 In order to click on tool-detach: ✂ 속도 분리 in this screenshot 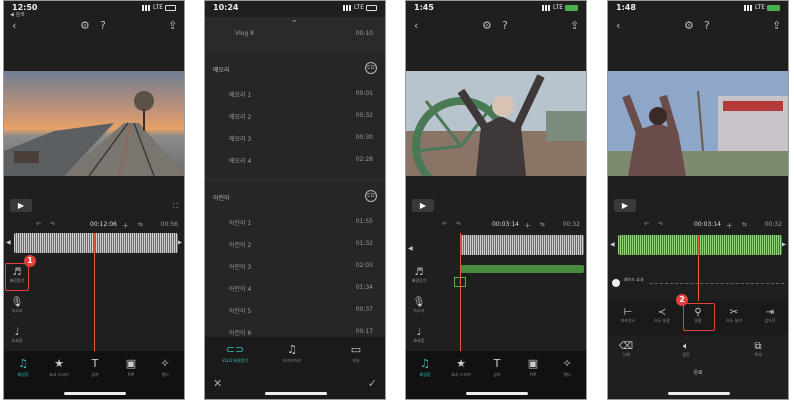, I will do `click(734, 315)`.